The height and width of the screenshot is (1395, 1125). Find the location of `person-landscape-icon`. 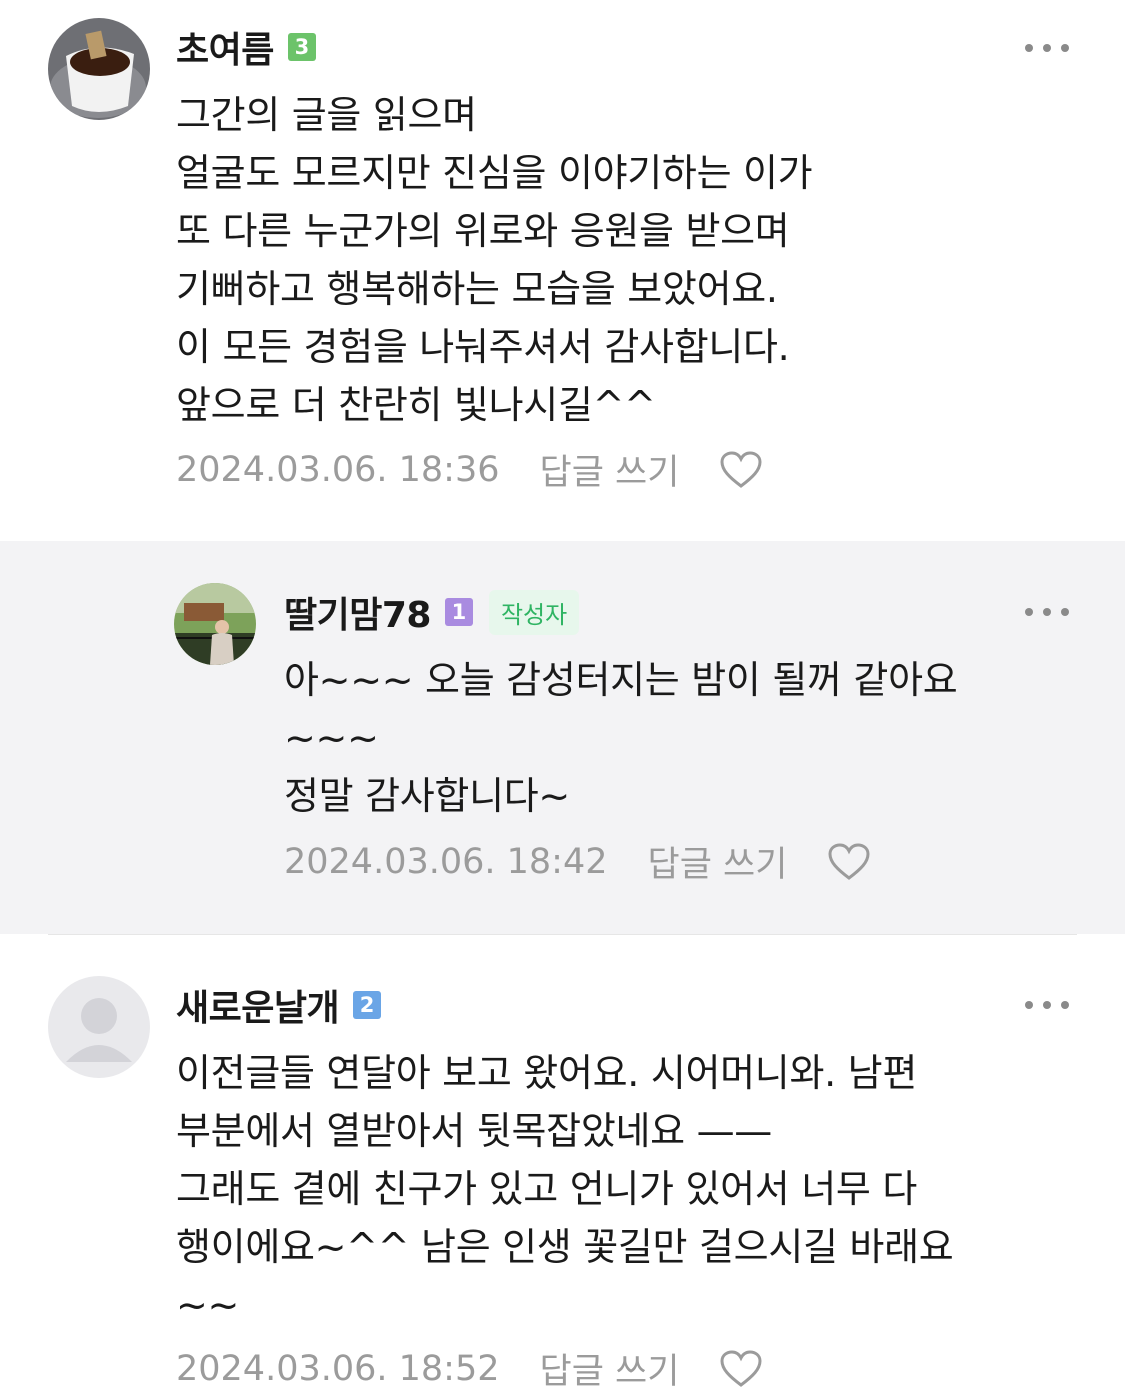

person-landscape-icon is located at coordinates (215, 624).